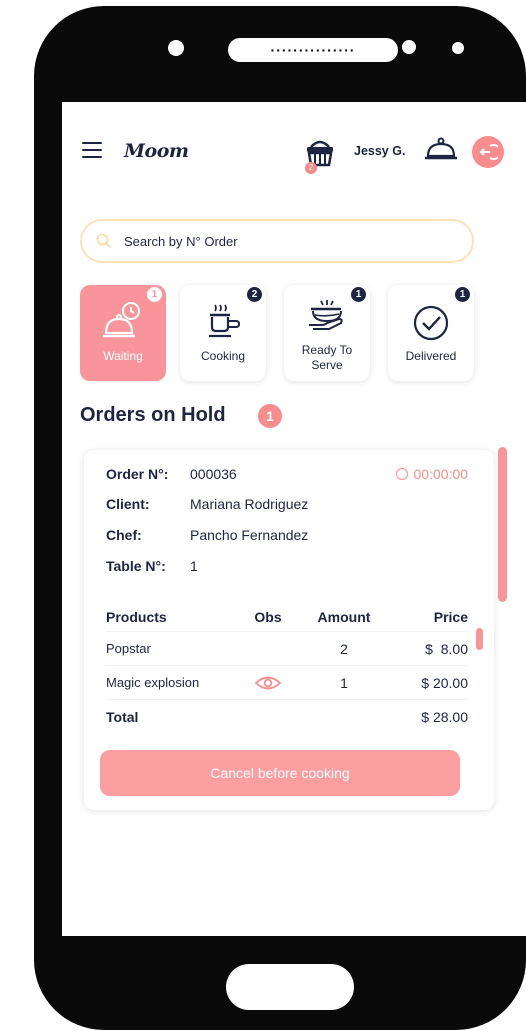 The width and height of the screenshot is (526, 1033). I want to click on tab-label: Waiting, so click(123, 356).